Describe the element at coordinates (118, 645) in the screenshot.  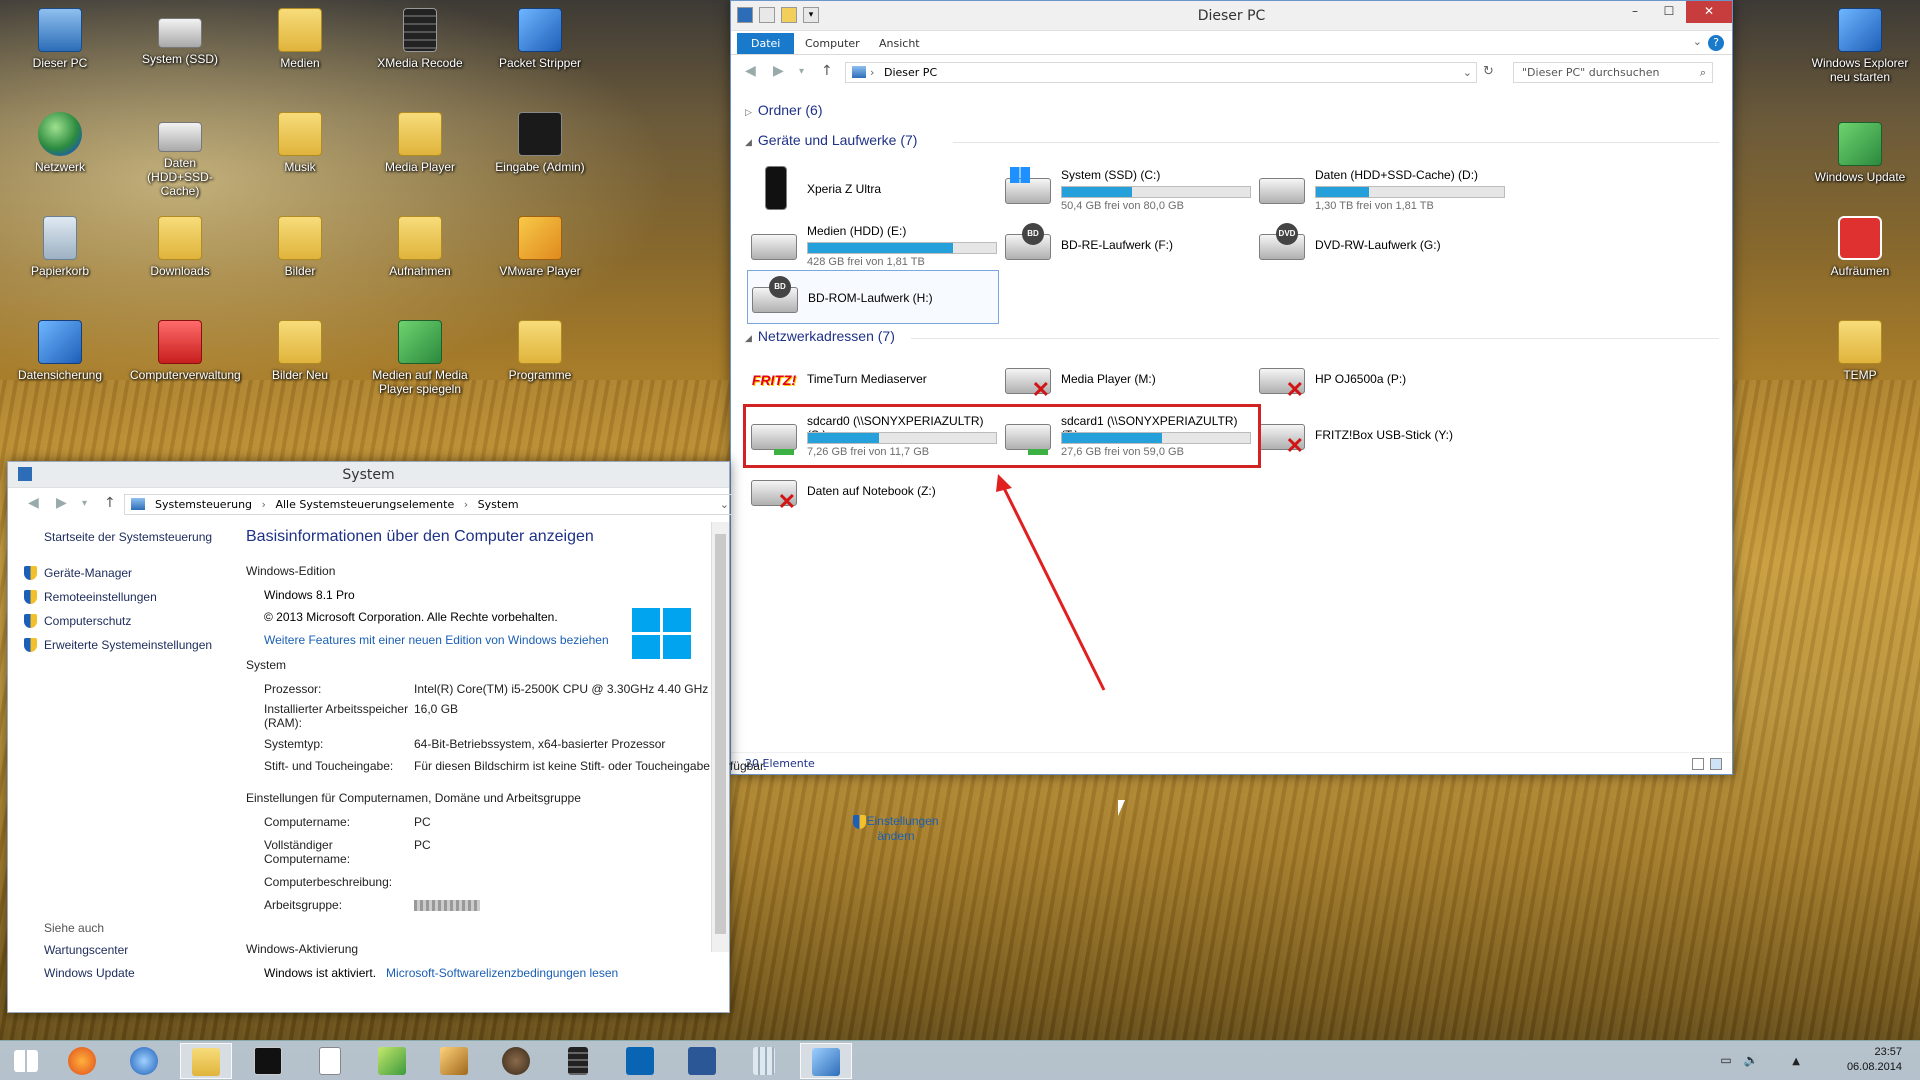
I see `link-advanced: Erweiterte Systemeinstellungen` at that location.